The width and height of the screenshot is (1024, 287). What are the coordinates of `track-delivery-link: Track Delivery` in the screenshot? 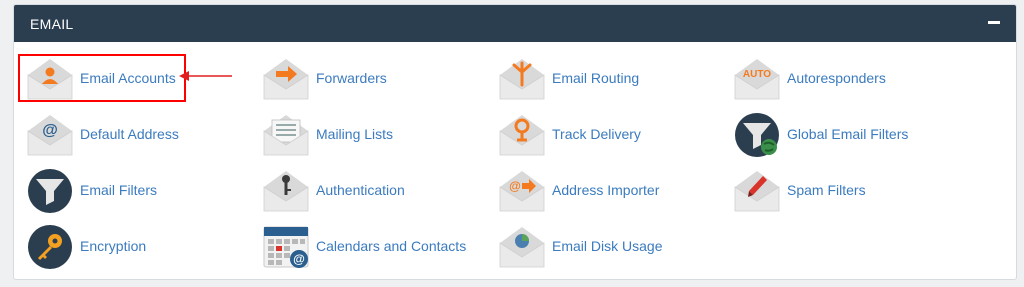 It's located at (608, 135).